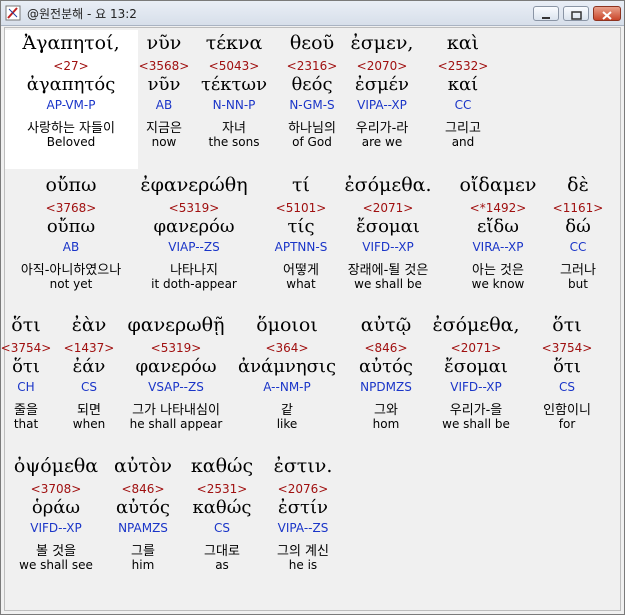  I want to click on close-button, so click(607, 13).